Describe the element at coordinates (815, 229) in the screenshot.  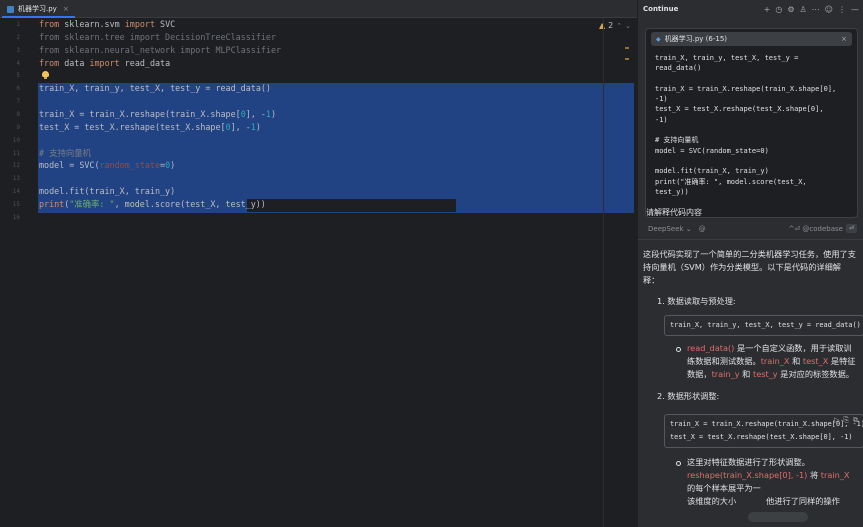
I see `codebase-shortcut: ^⏎ @codebase` at that location.